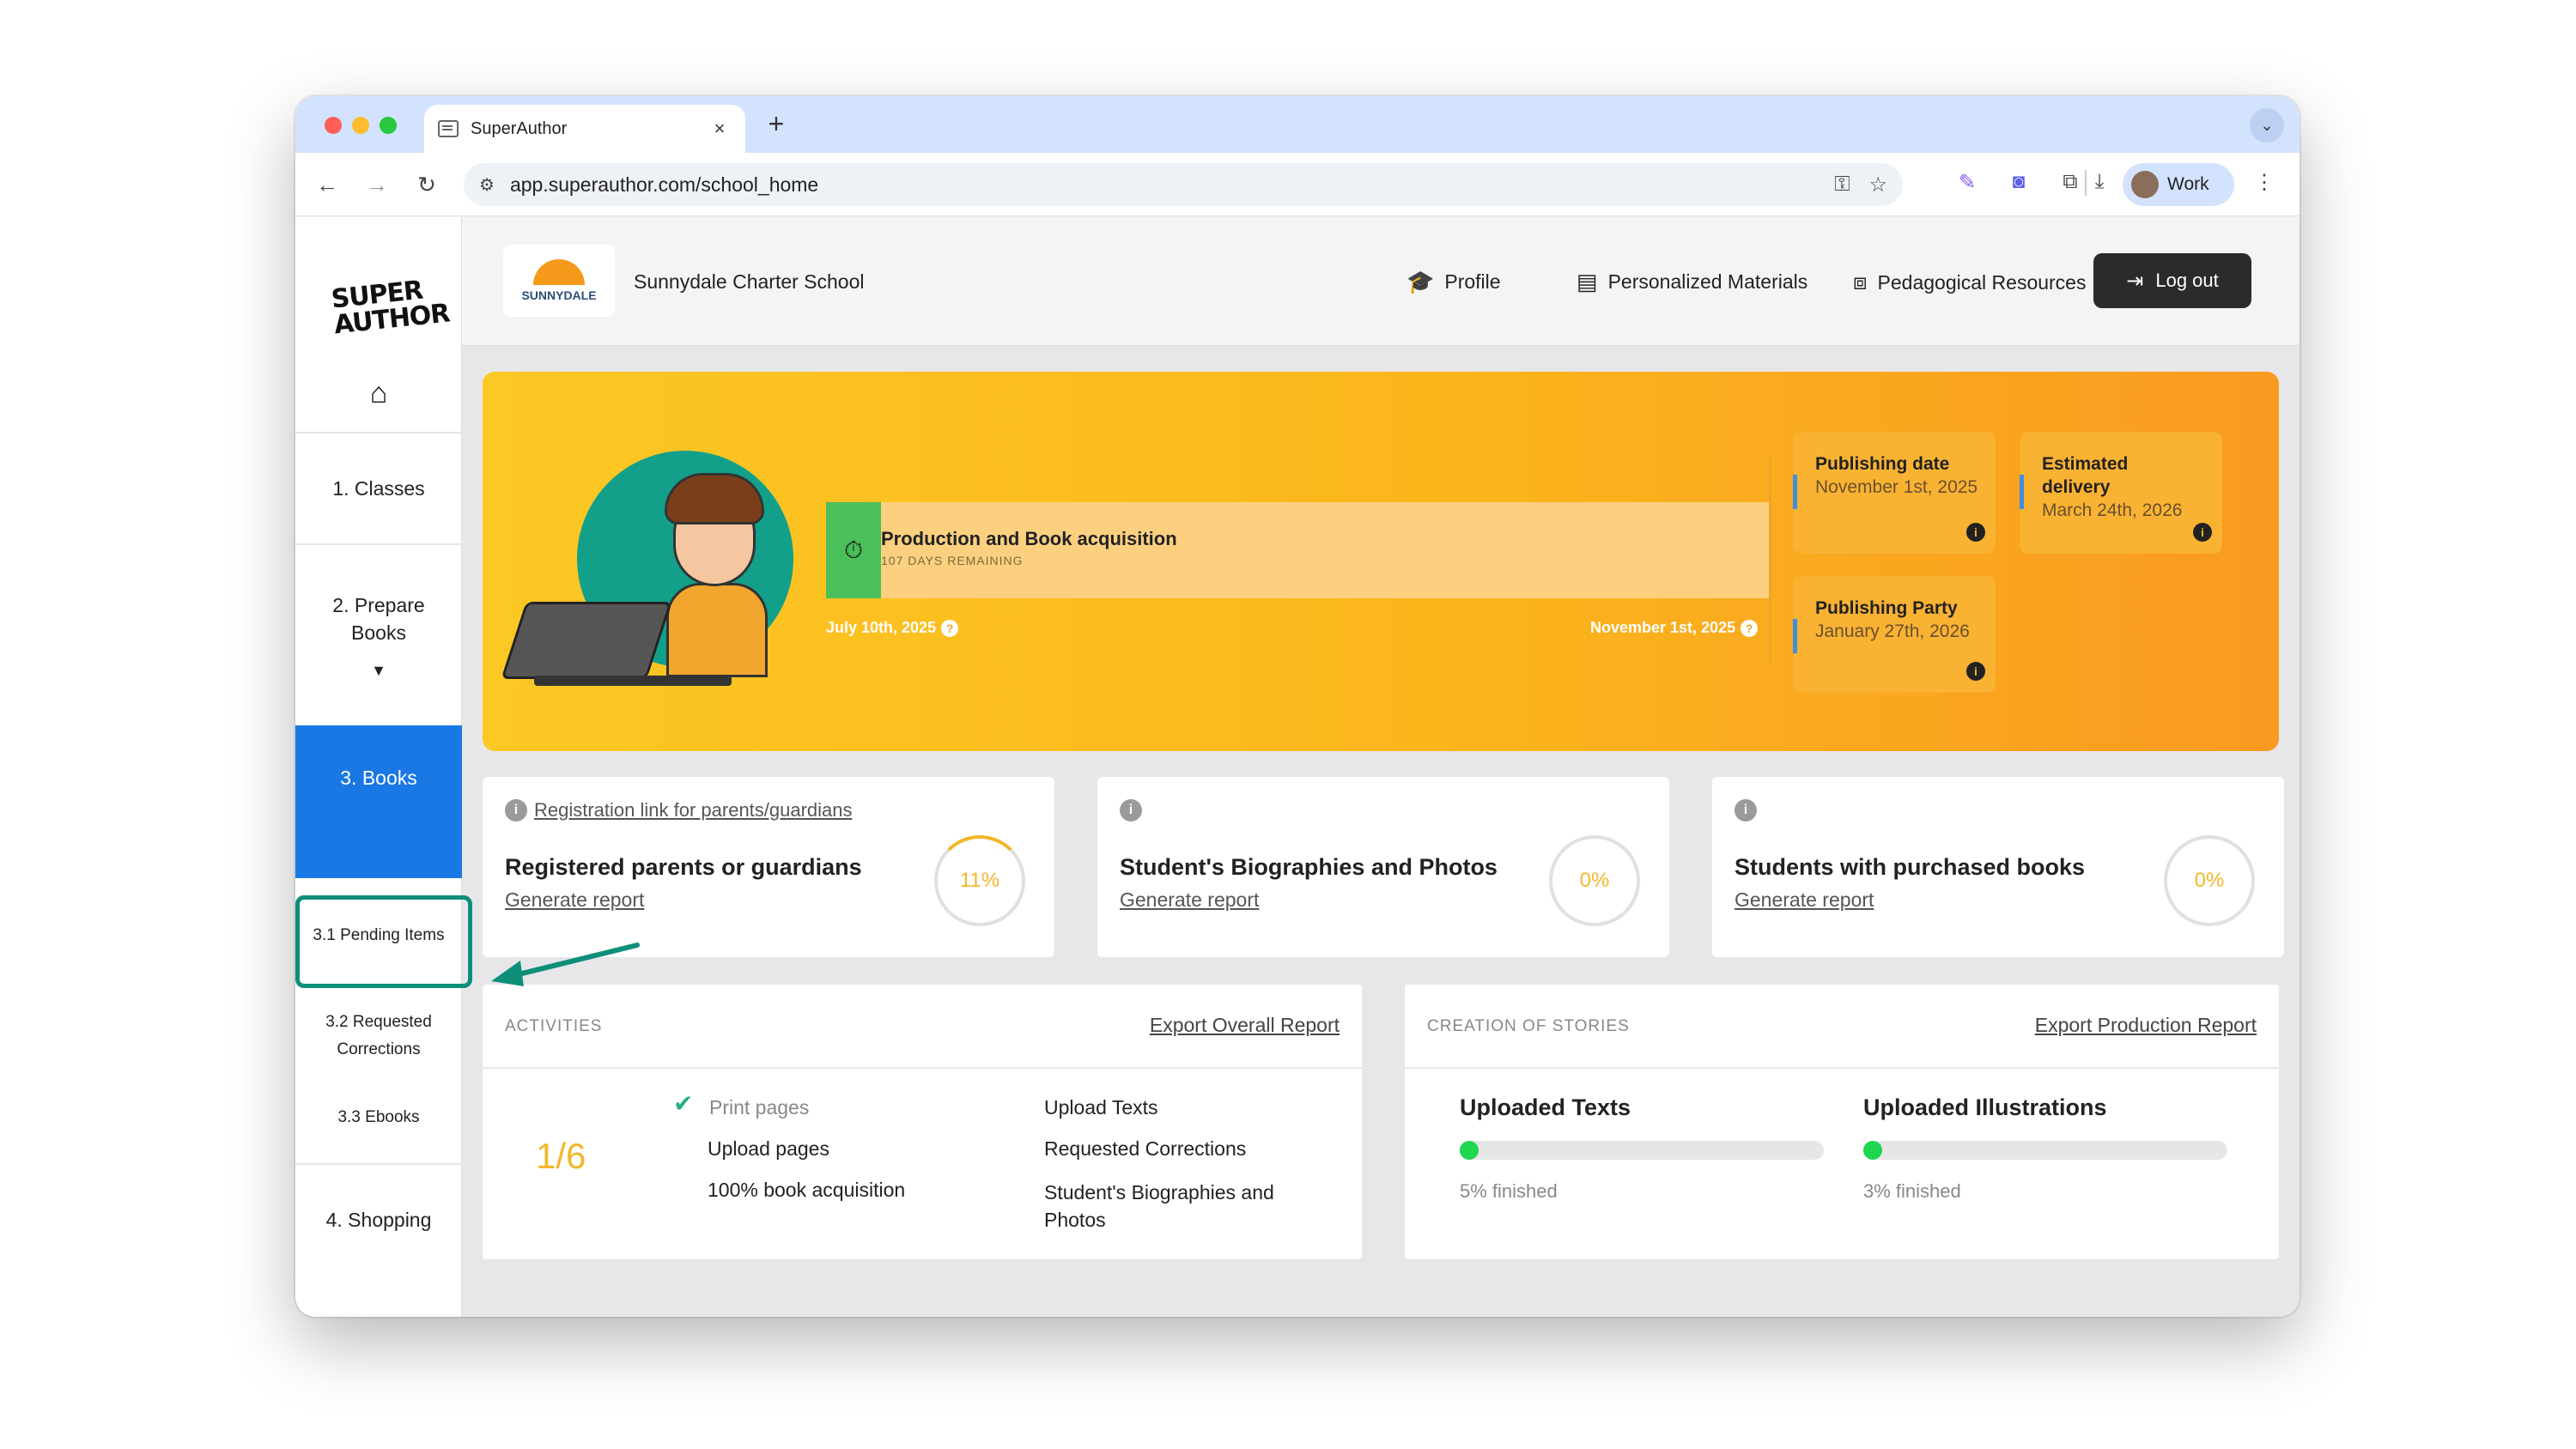  I want to click on sidebar-item-label: 1. Classes, so click(378, 488).